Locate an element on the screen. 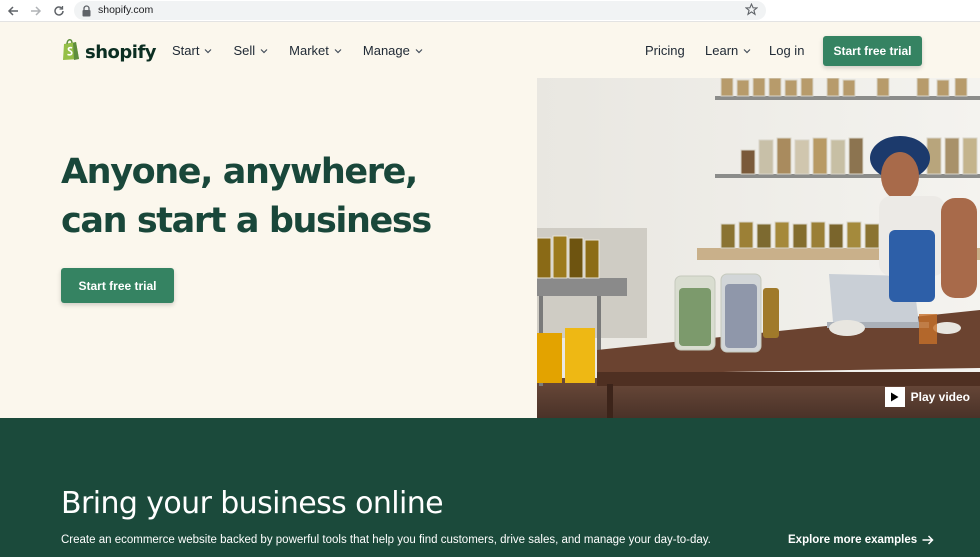  lock-icon is located at coordinates (86, 13).